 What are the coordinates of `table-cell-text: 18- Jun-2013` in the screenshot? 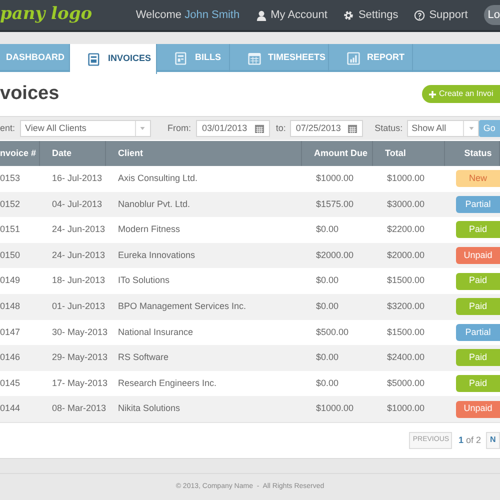 It's located at (78, 281).